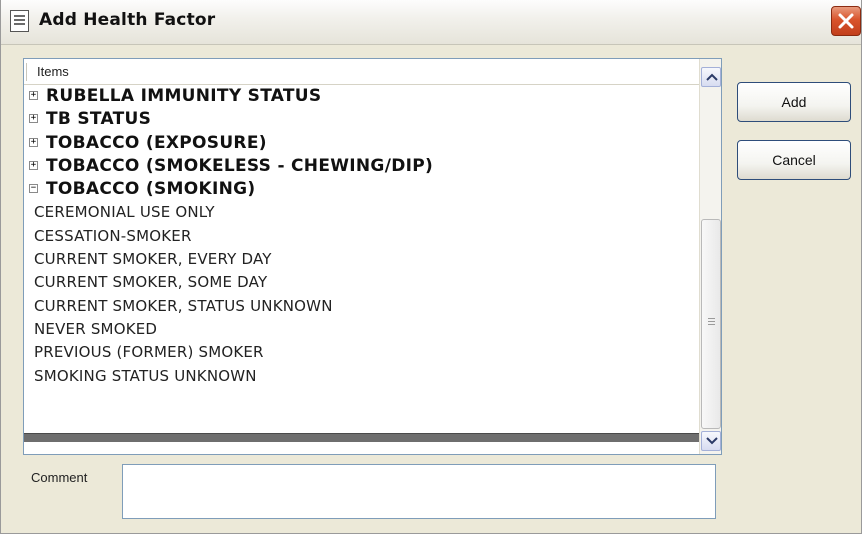 The width and height of the screenshot is (862, 534). What do you see at coordinates (361, 212) in the screenshot?
I see `tree-item: CEREMONIAL USE ONLY` at bounding box center [361, 212].